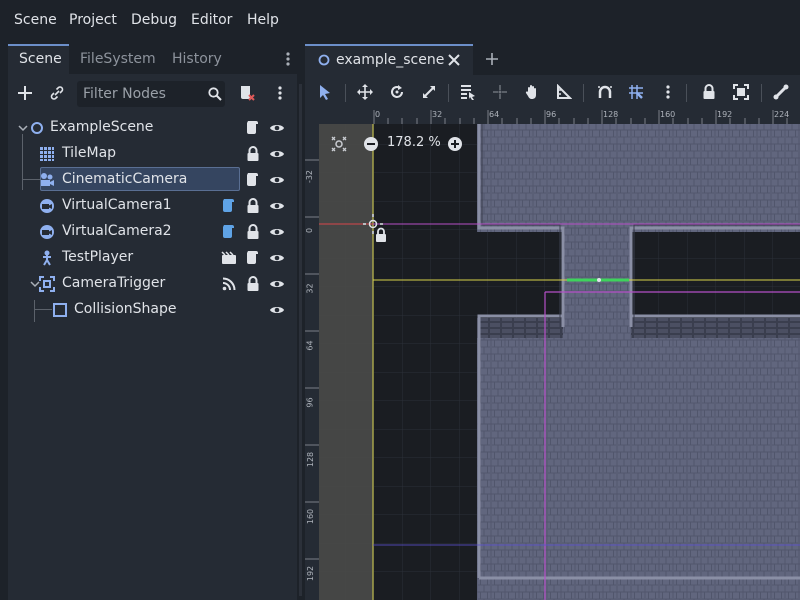 The width and height of the screenshot is (800, 600). What do you see at coordinates (98, 257) in the screenshot?
I see `tree-item-label: TestPlayer` at bounding box center [98, 257].